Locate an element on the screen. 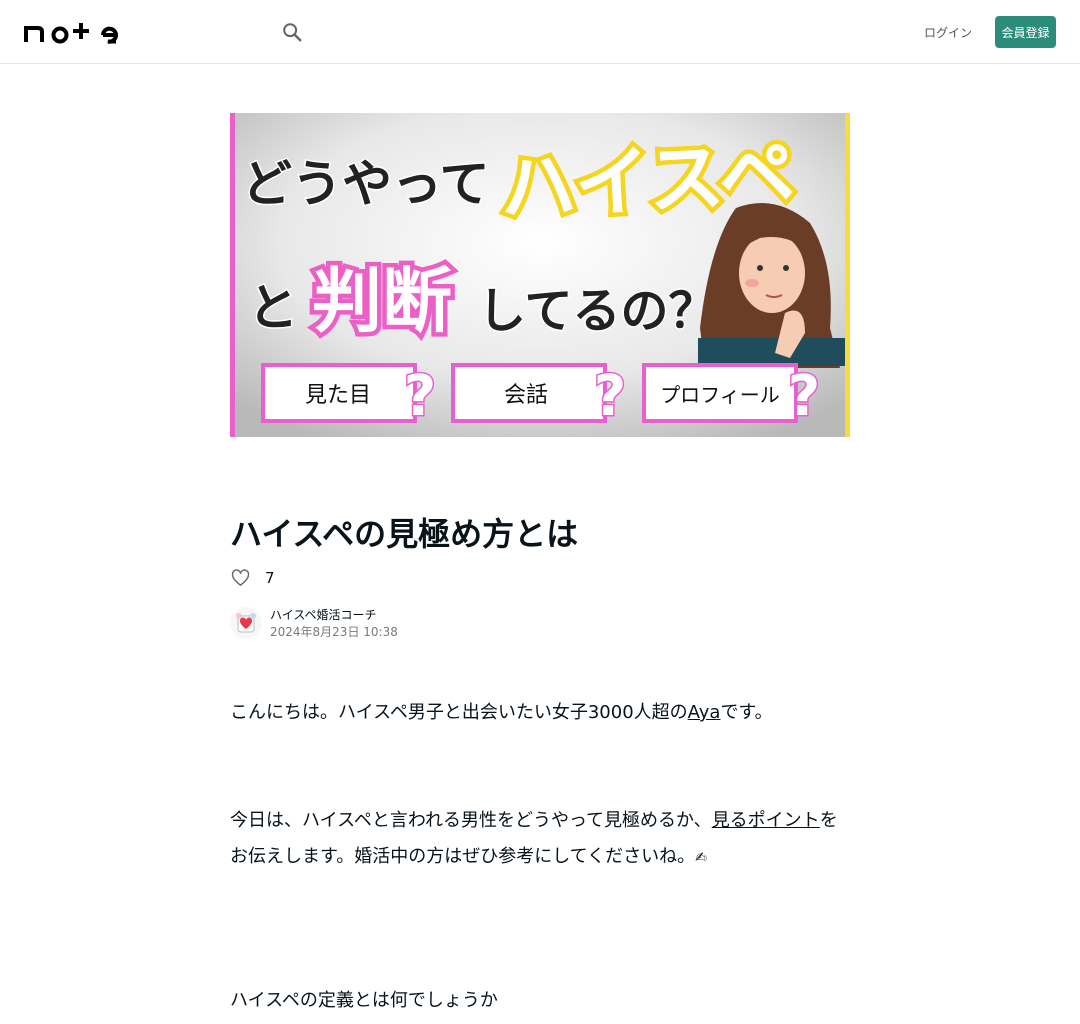 The image size is (1080, 1024). hero-headline-part-4: 判断 is located at coordinates (382, 301).